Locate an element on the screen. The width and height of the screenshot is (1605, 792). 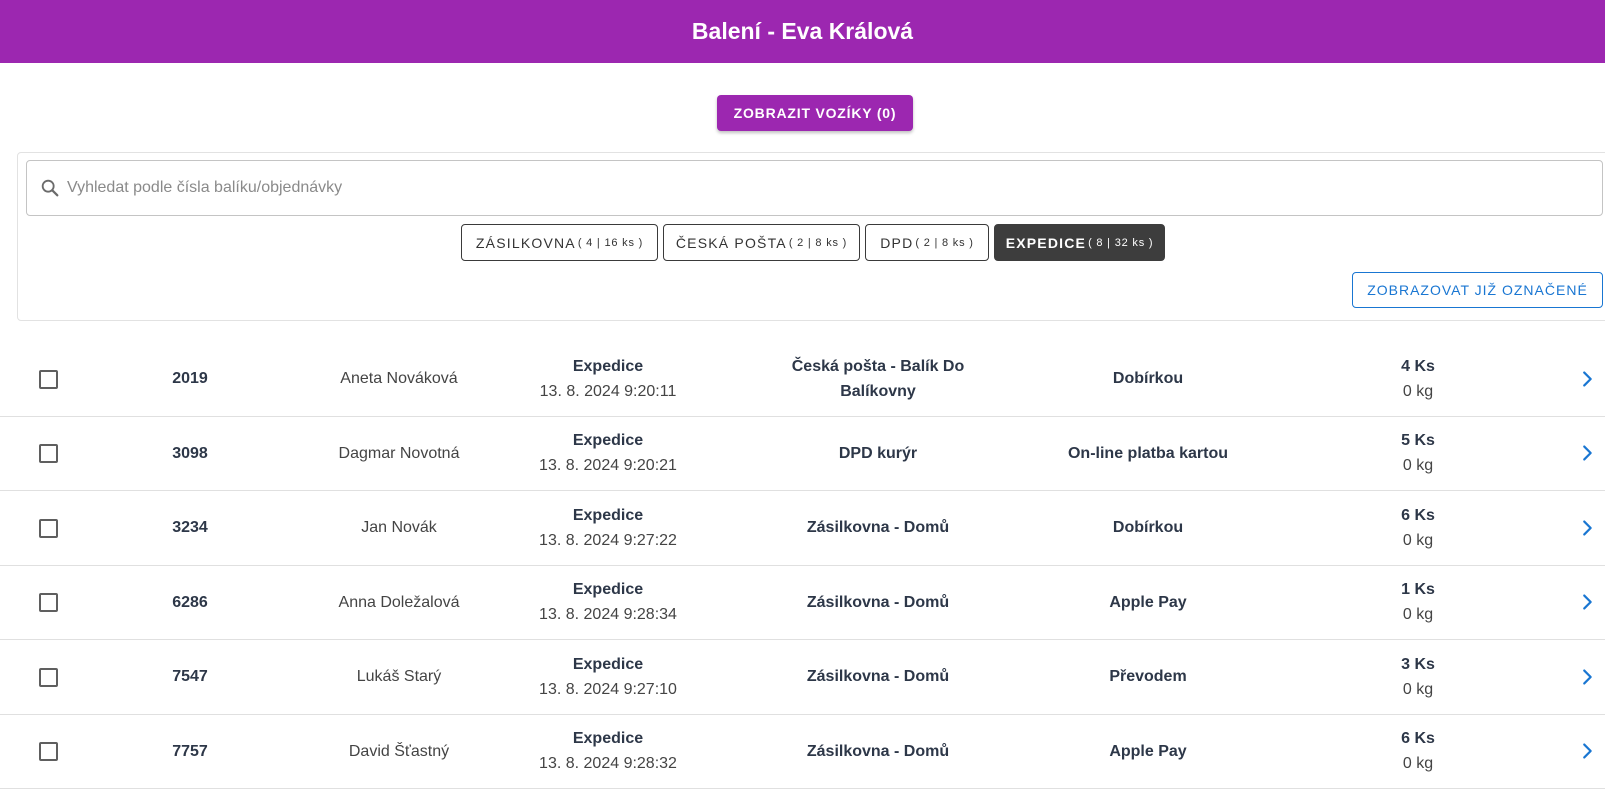
order-status: Expedice 13. 8. 2024 9:27:10 is located at coordinates (608, 677).